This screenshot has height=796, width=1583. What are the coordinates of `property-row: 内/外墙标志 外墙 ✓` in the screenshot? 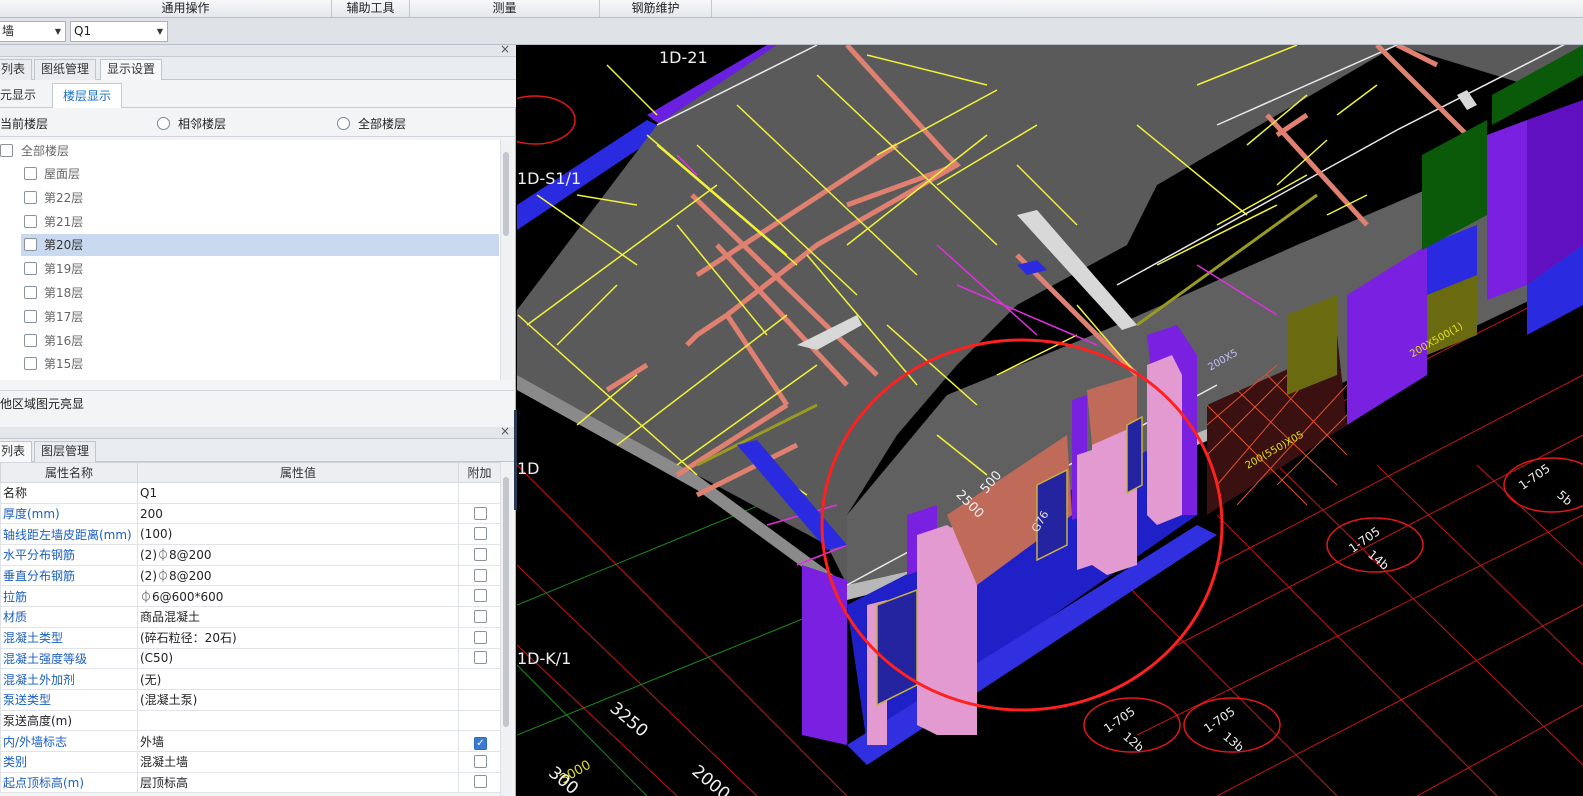 It's located at (250, 741).